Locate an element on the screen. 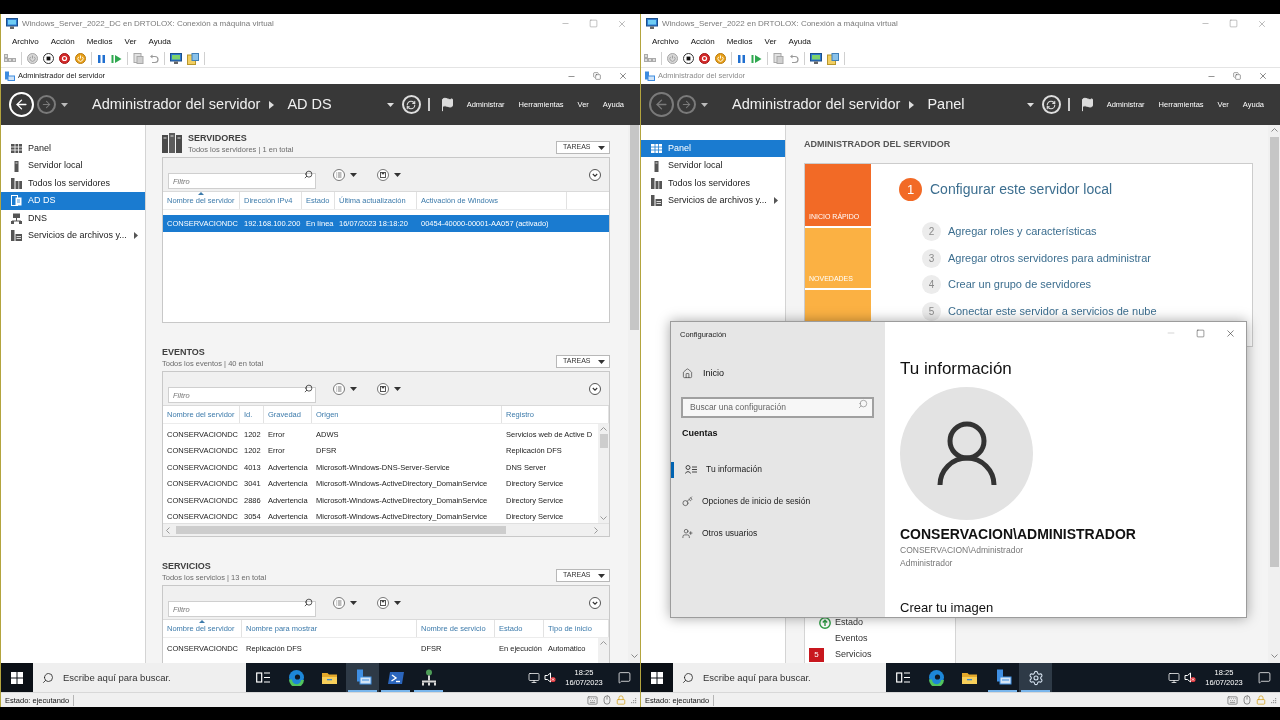 The width and height of the screenshot is (1280, 720). breadcrumb-item: AD DS is located at coordinates (309, 104).